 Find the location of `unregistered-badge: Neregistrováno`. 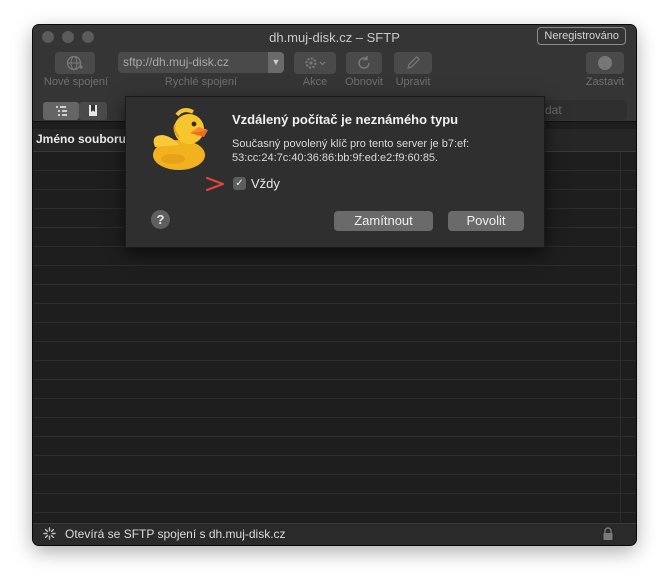

unregistered-badge: Neregistrováno is located at coordinates (581, 36).